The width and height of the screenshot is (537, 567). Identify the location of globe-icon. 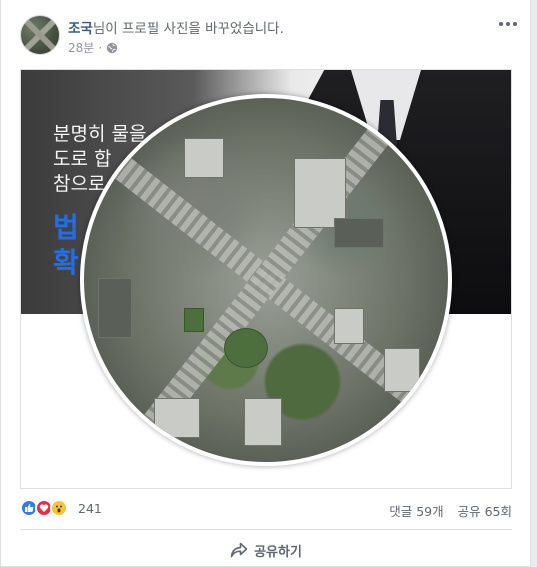
(112, 48).